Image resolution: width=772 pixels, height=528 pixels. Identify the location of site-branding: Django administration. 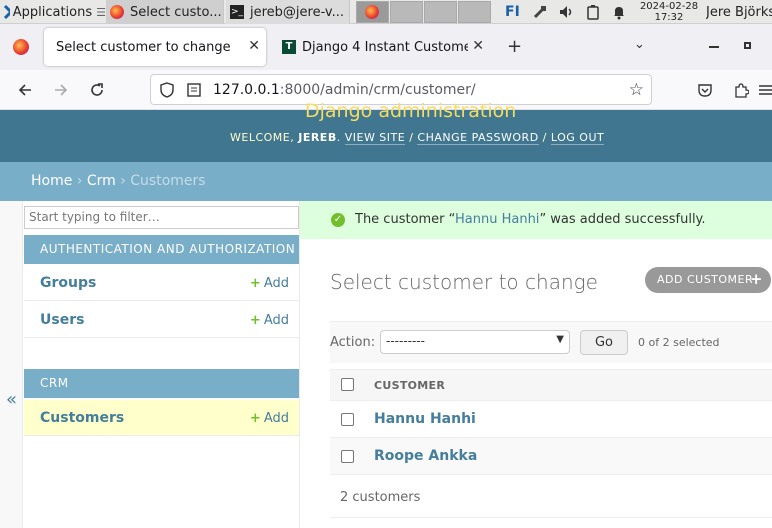
(410, 111).